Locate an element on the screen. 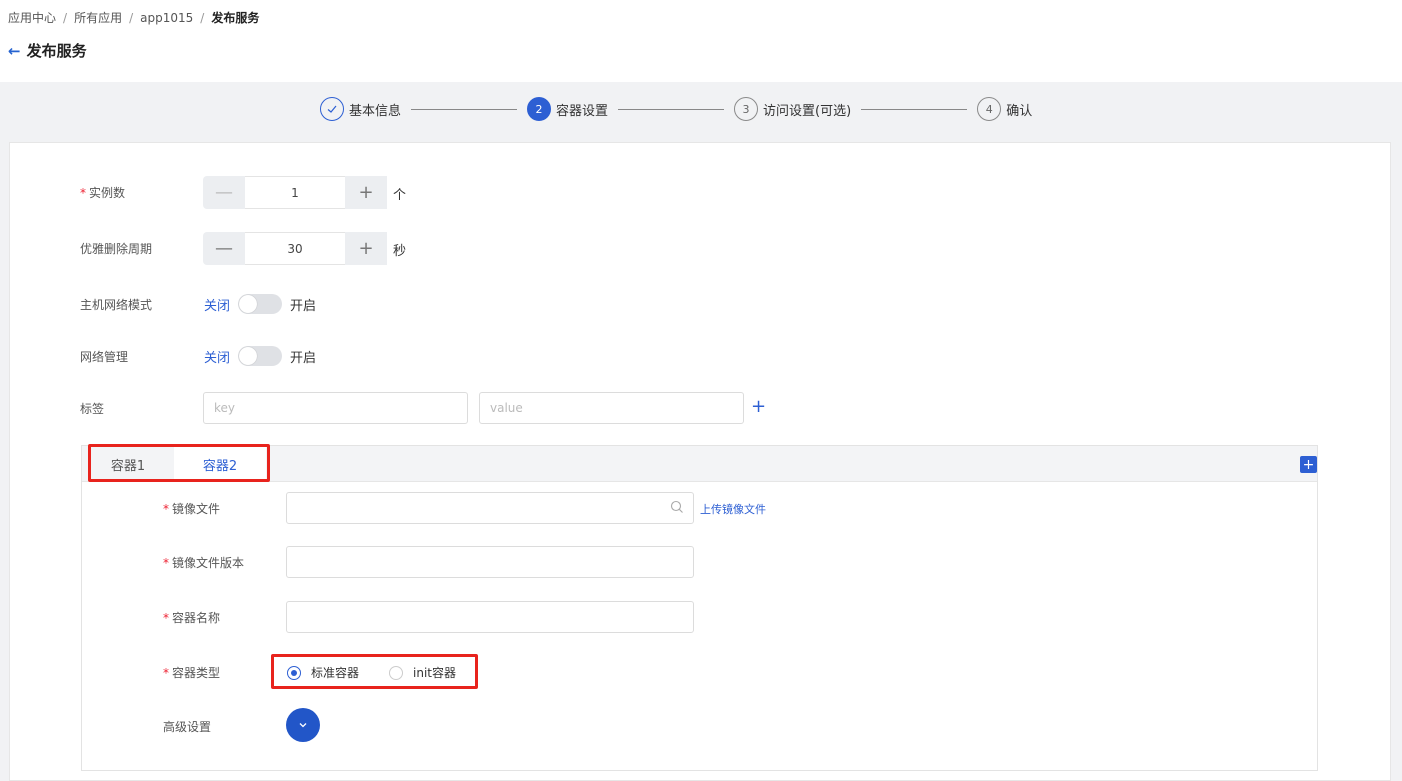  image-file-label: * 镜像文件 is located at coordinates (192, 509).